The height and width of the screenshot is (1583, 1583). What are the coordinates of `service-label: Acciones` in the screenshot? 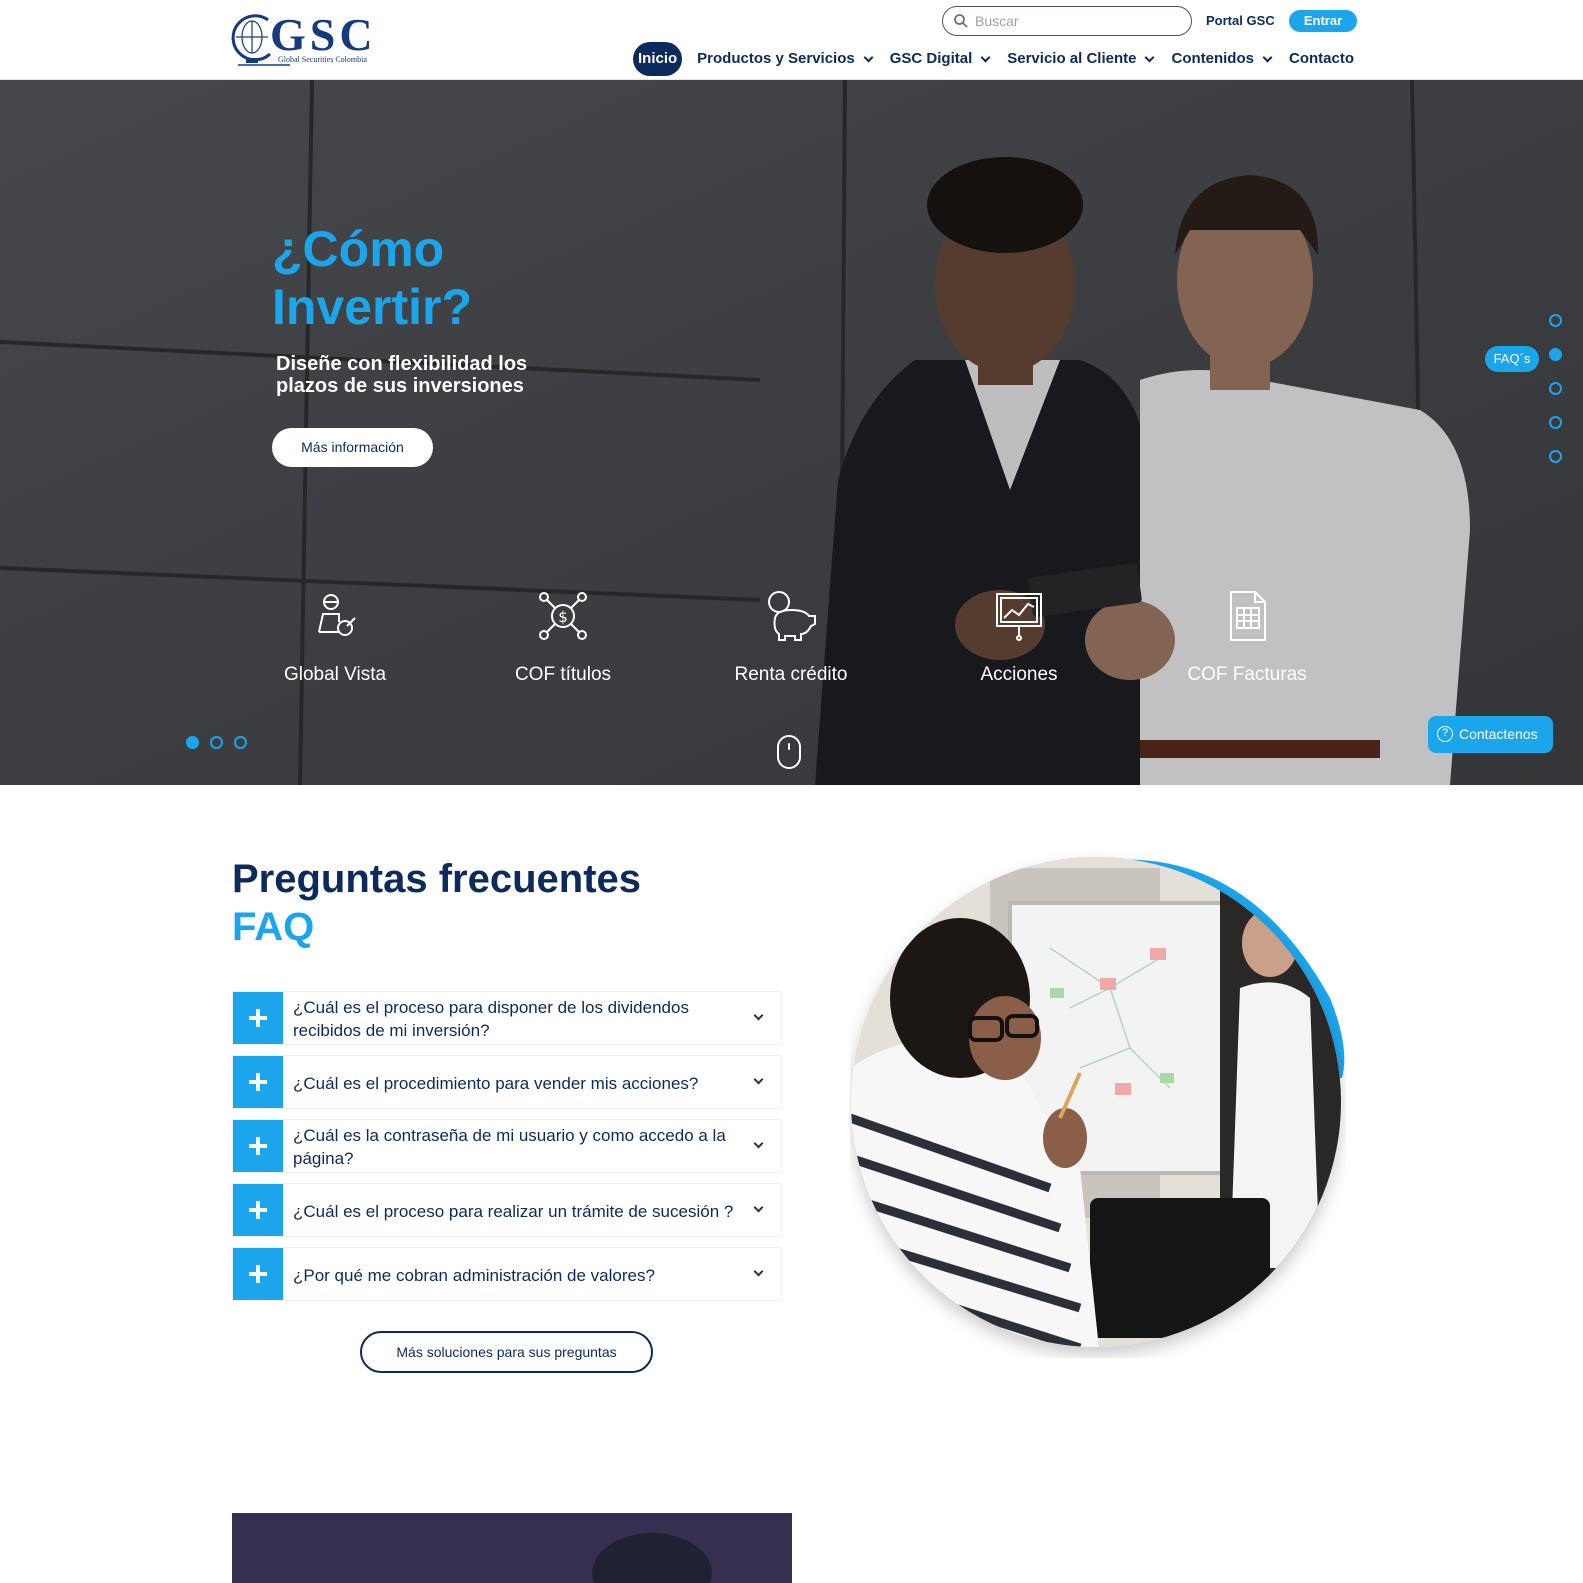 It's located at (1019, 674).